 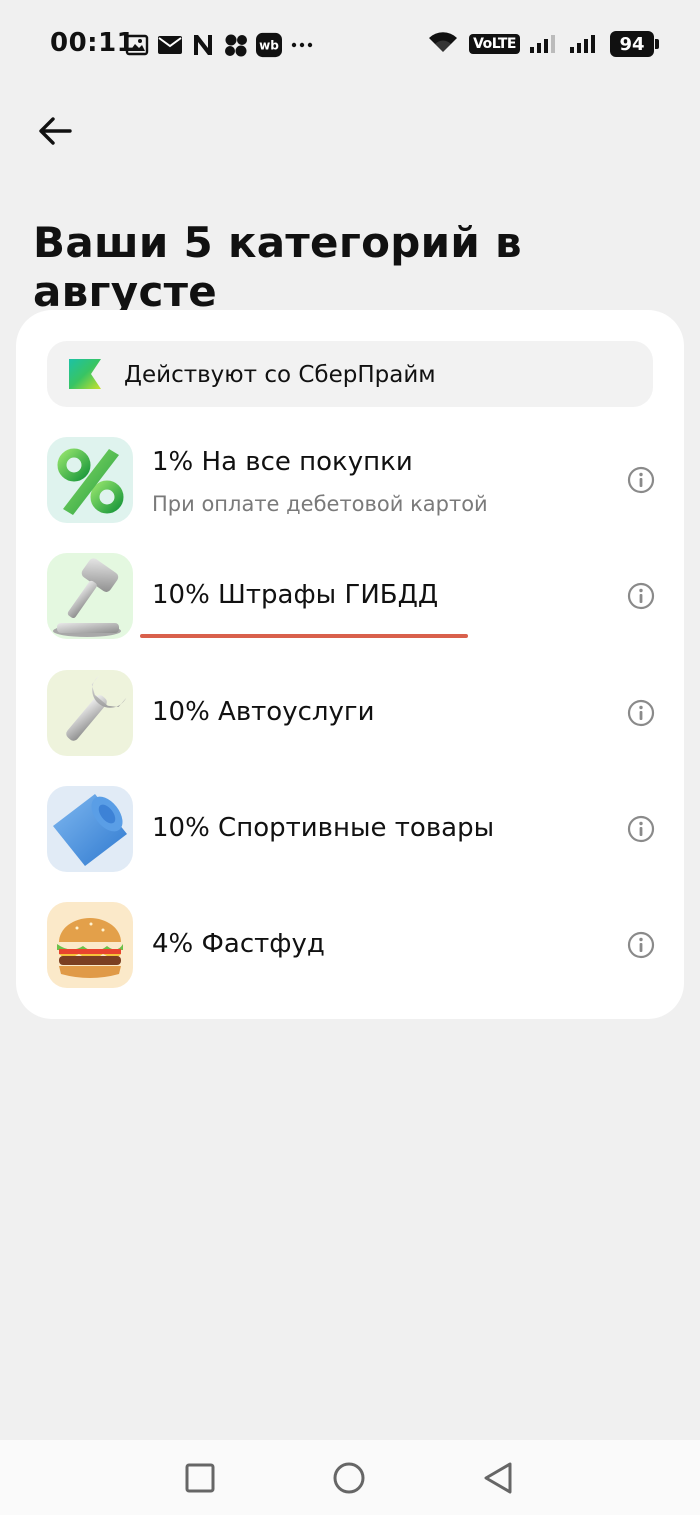 What do you see at coordinates (90, 713) in the screenshot?
I see `wrench-icon` at bounding box center [90, 713].